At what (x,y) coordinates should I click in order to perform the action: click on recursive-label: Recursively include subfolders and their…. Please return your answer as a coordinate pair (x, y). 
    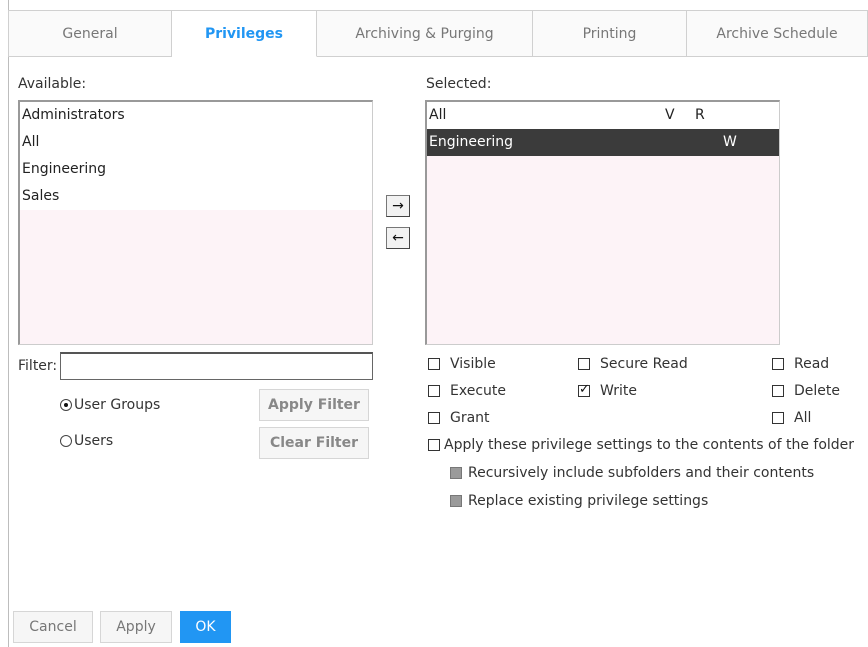
    Looking at the image, I should click on (641, 473).